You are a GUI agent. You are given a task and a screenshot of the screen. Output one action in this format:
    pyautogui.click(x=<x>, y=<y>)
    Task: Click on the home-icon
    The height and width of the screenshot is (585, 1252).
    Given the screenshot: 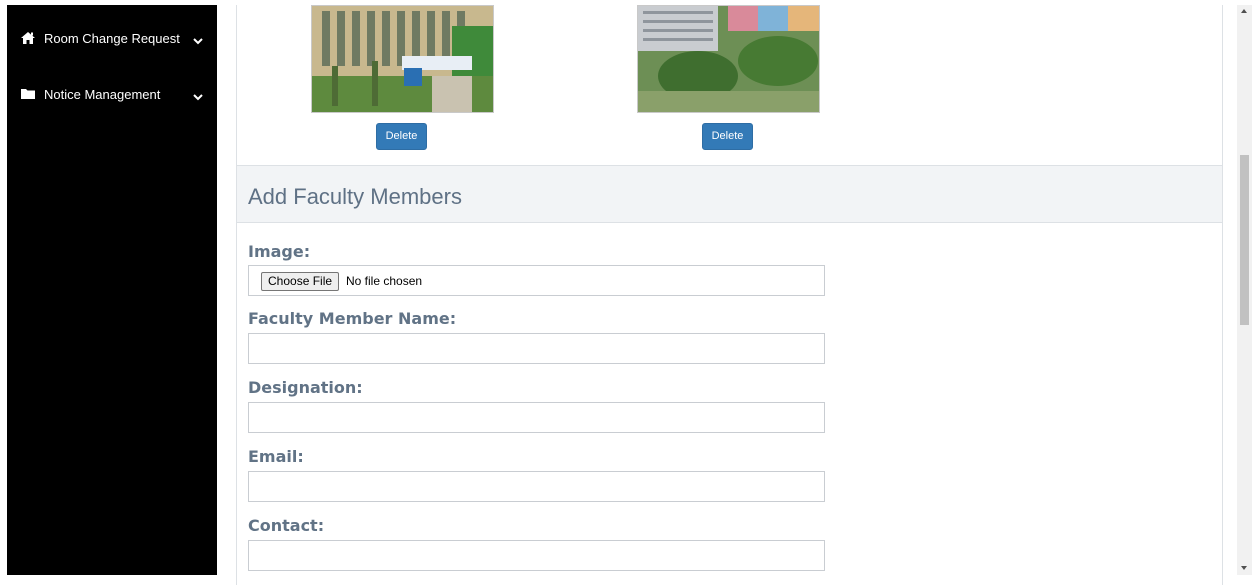 What is the action you would take?
    pyautogui.click(x=28, y=38)
    